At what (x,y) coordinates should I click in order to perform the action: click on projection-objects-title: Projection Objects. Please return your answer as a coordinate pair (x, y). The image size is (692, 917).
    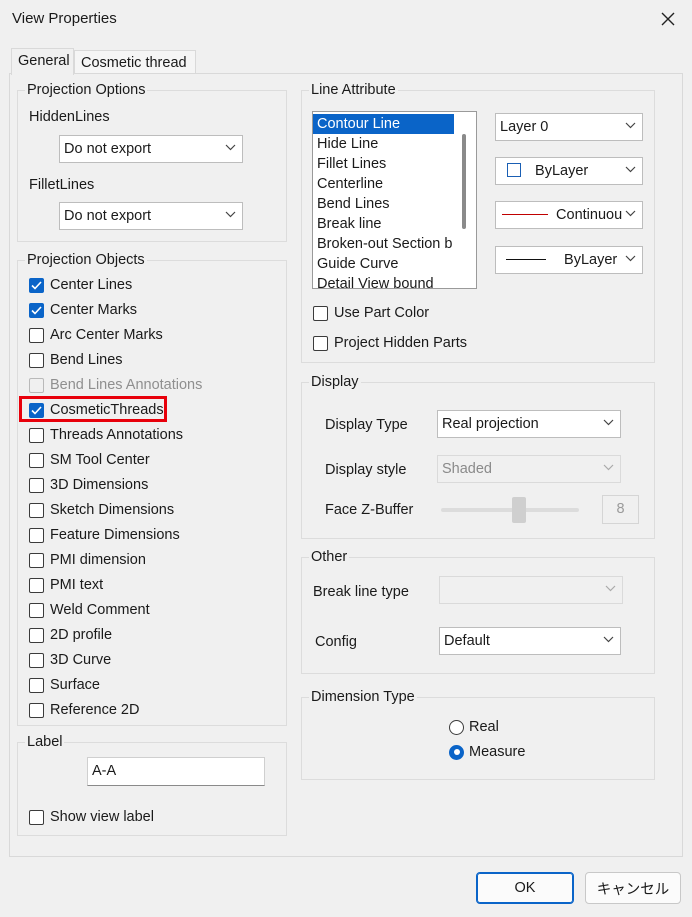
    Looking at the image, I should click on (86, 260).